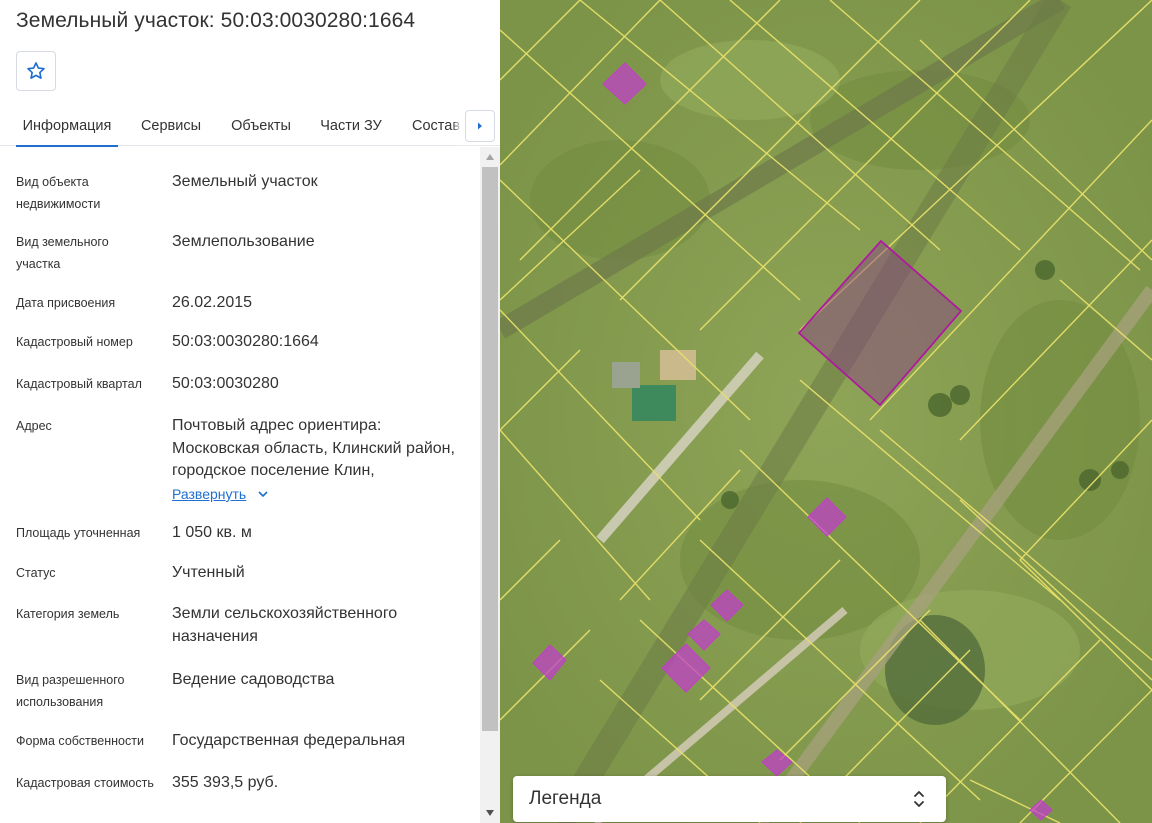  Describe the element at coordinates (565, 798) in the screenshot. I see `legend-label: Легенда` at that location.